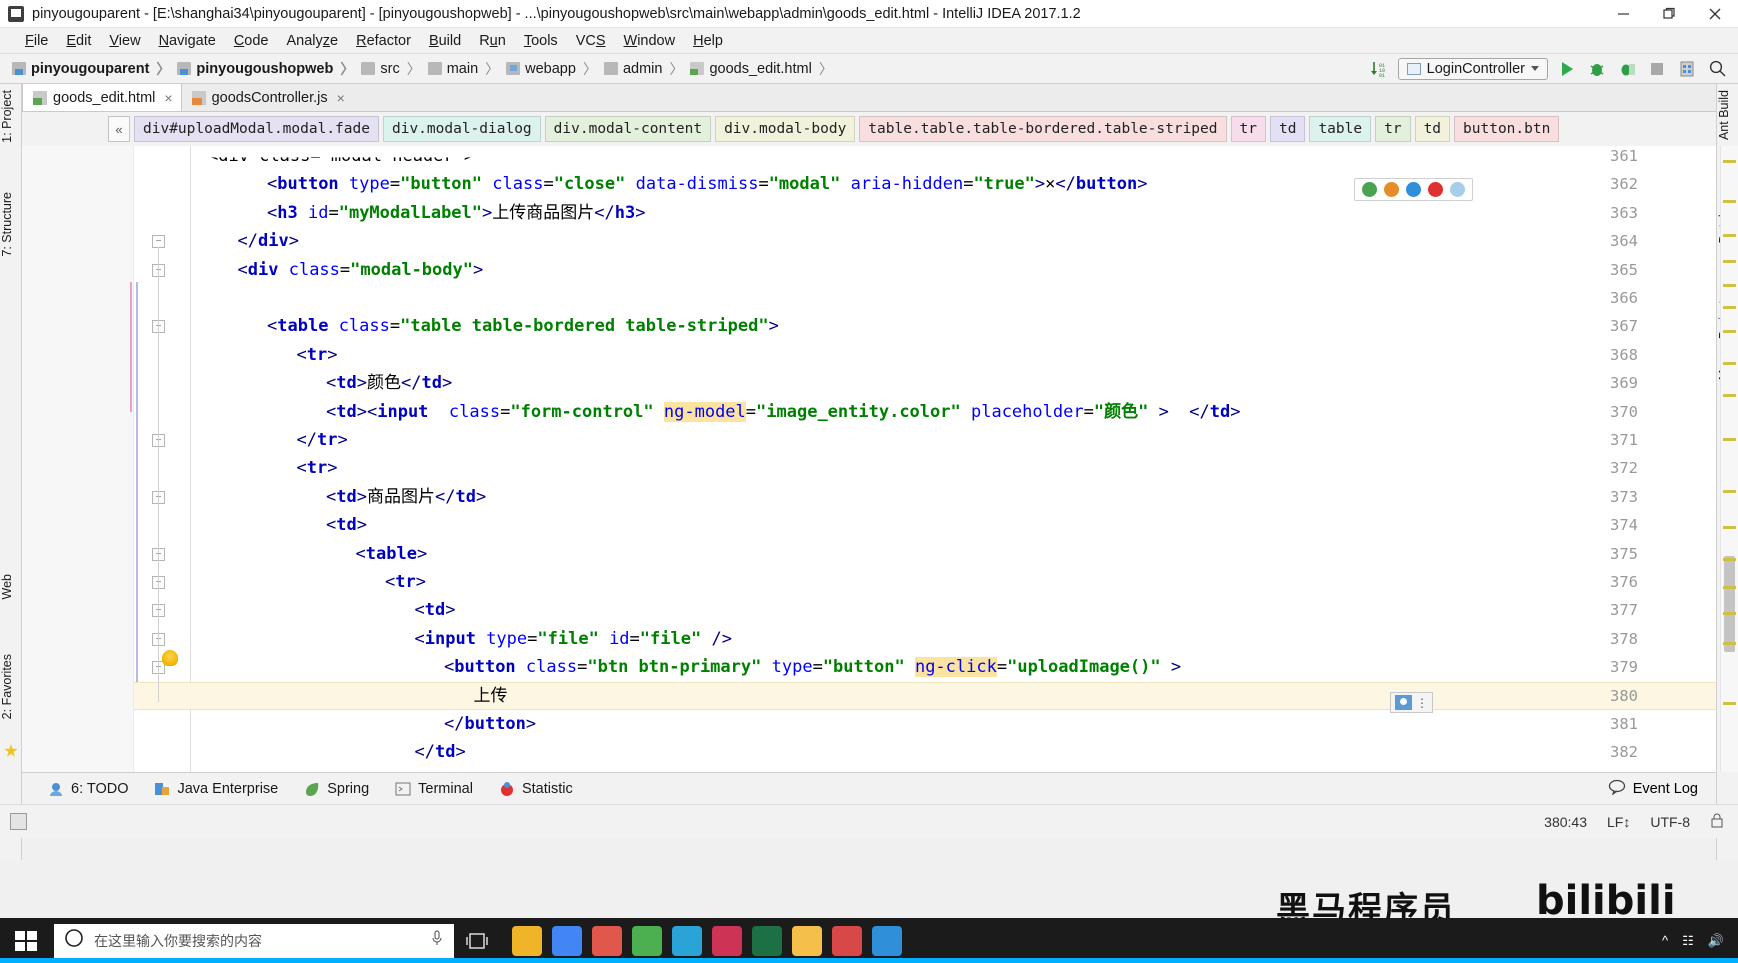 This screenshot has height=963, width=1738. Describe the element at coordinates (251, 41) in the screenshot. I see `menu-code: Code` at that location.